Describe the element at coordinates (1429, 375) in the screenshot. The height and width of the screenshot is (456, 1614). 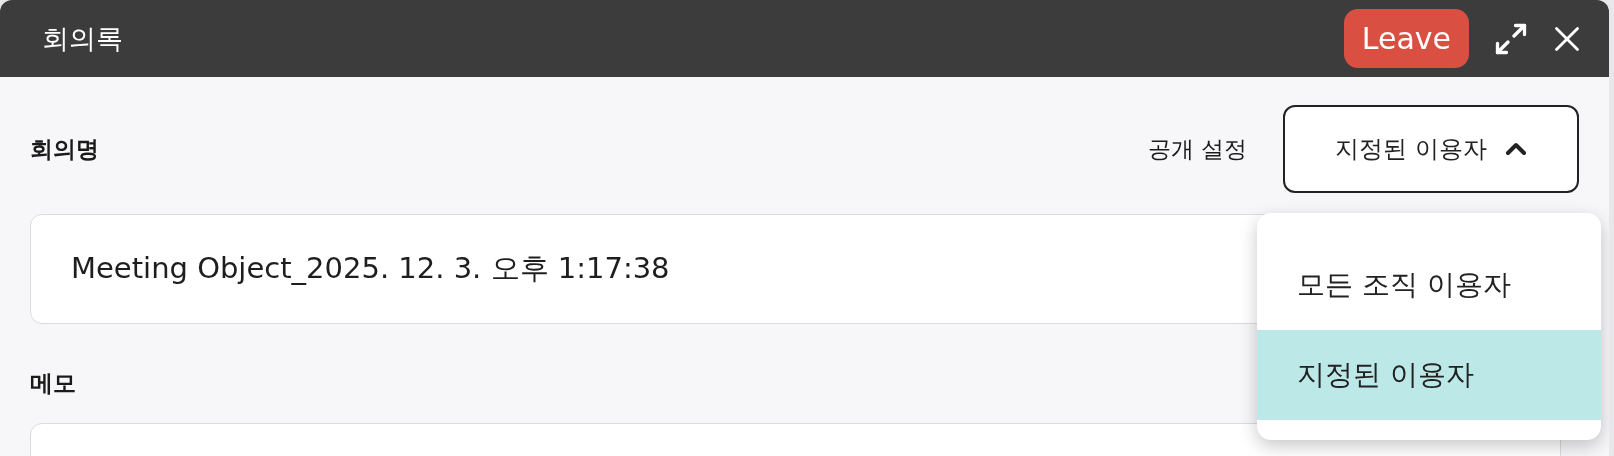
I see `dropdown-option: 지정된 이용자` at that location.